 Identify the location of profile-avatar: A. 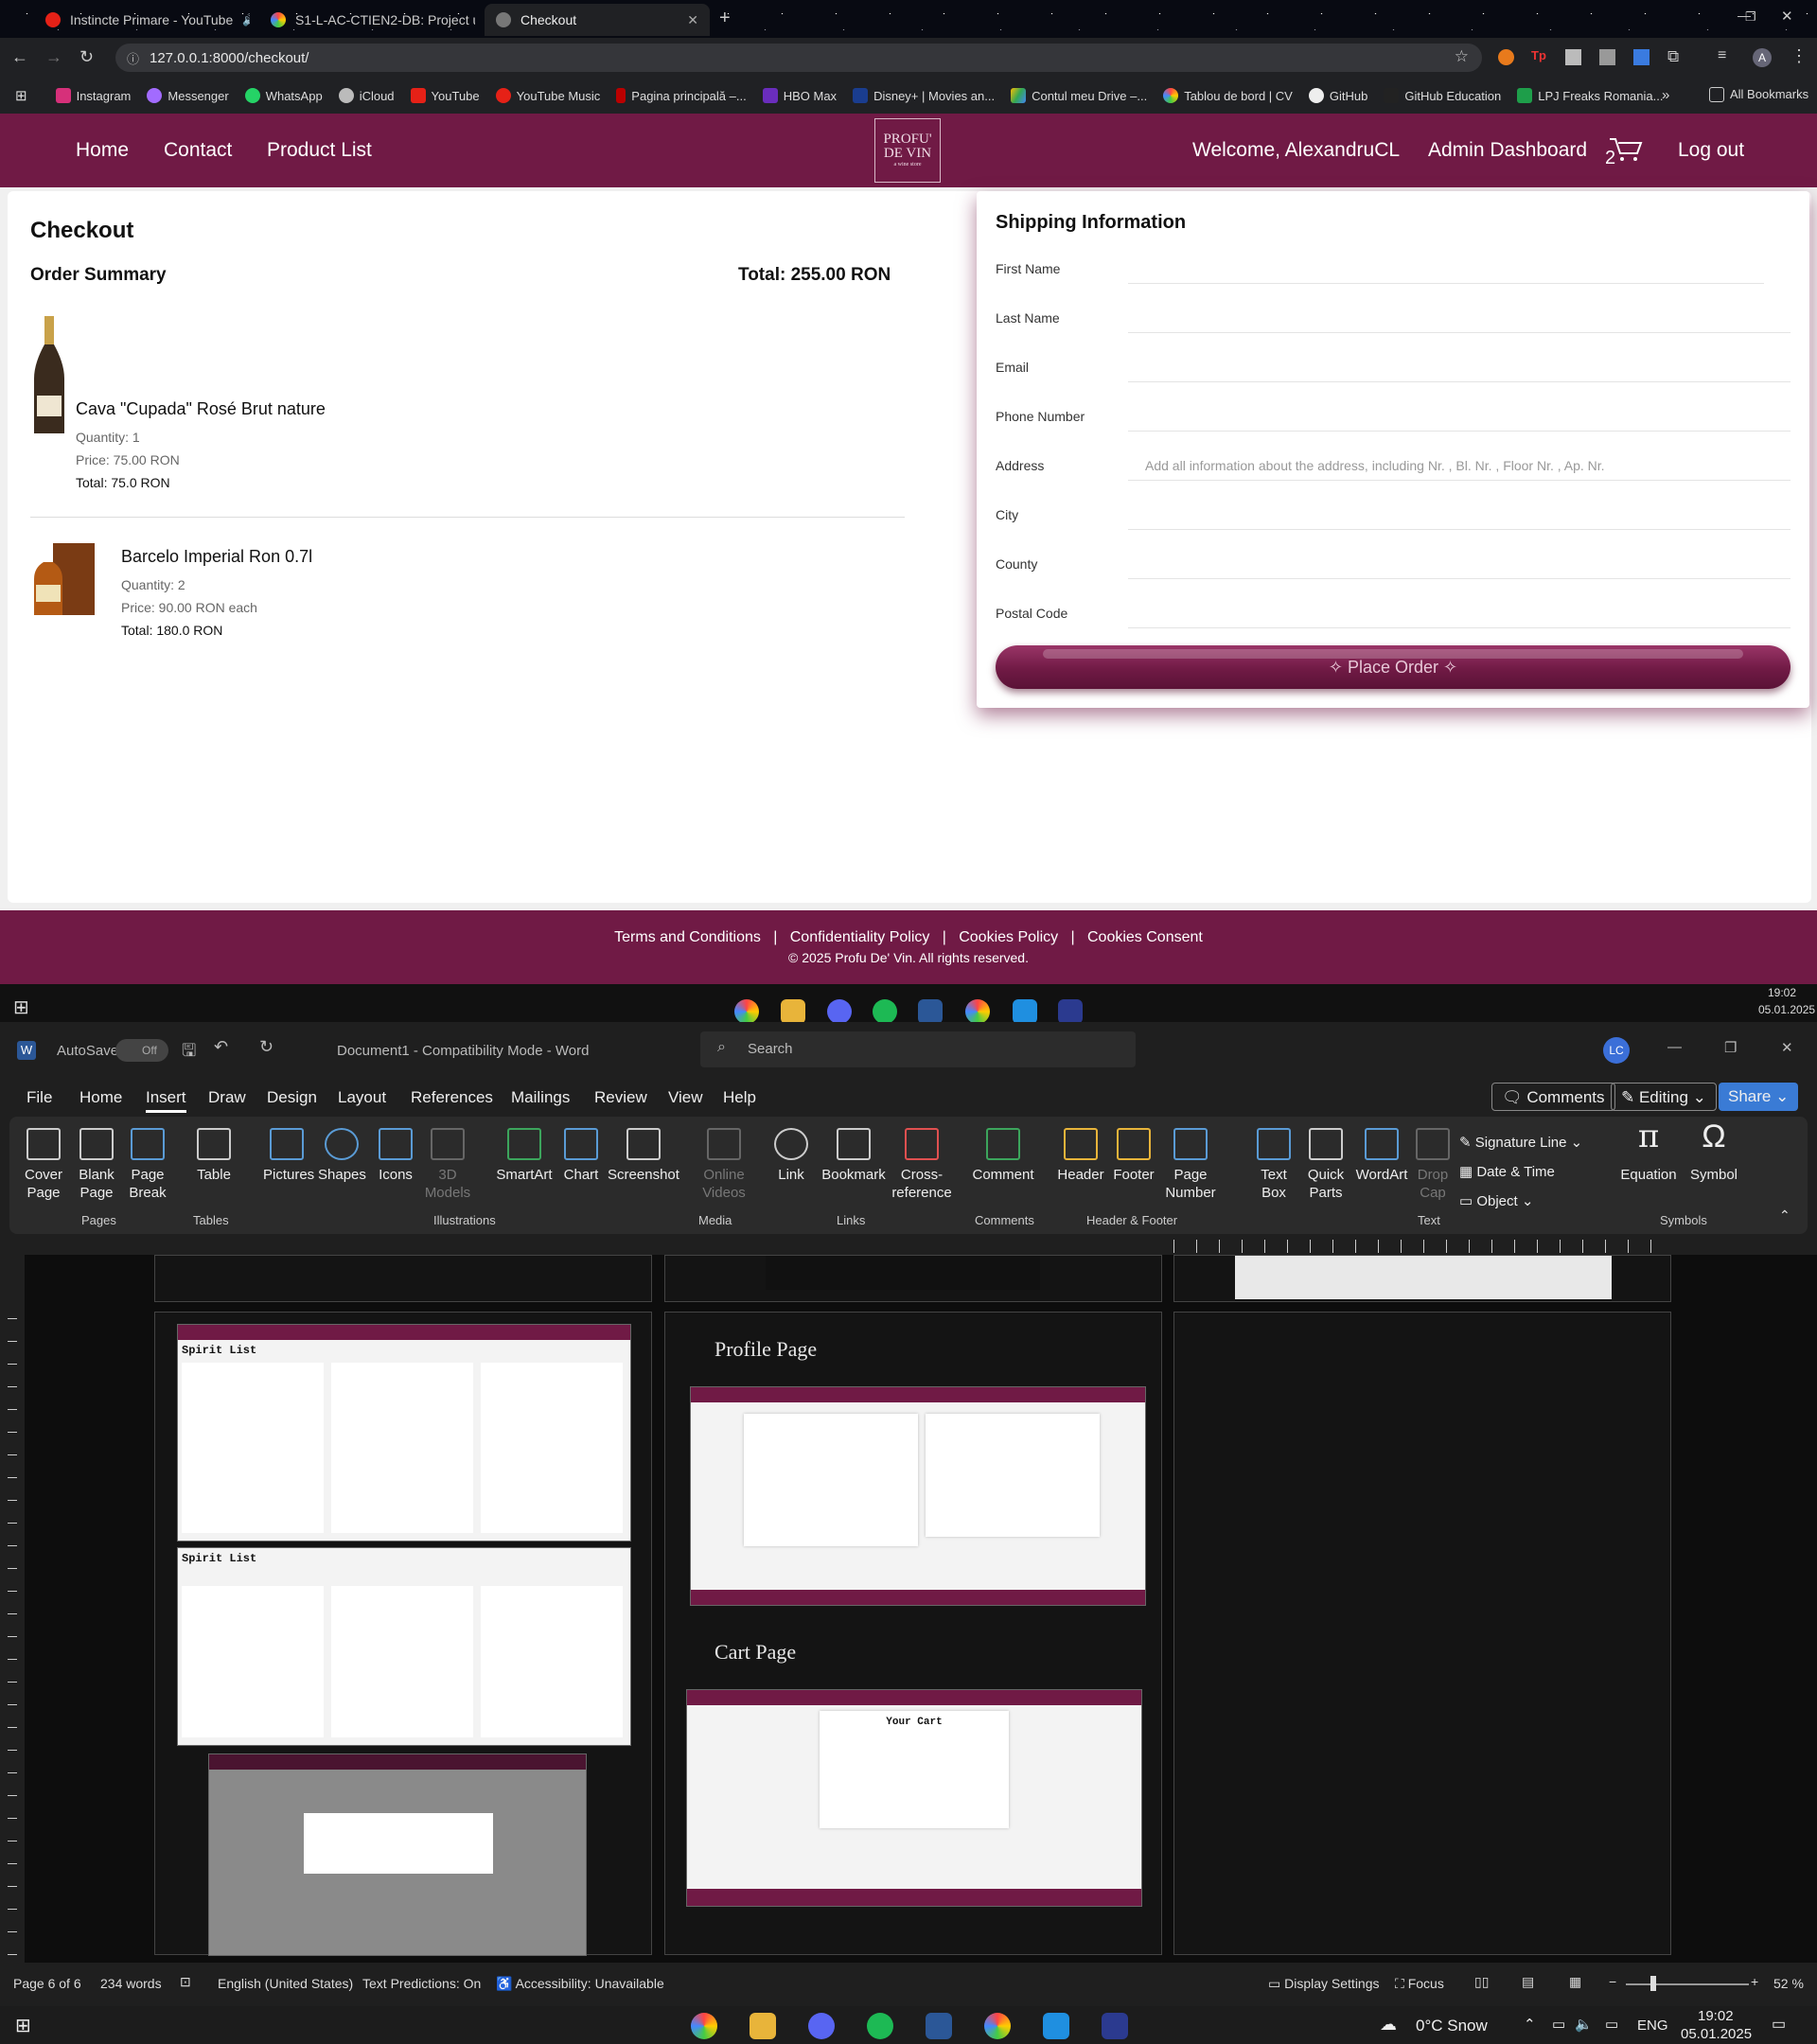
(1762, 57).